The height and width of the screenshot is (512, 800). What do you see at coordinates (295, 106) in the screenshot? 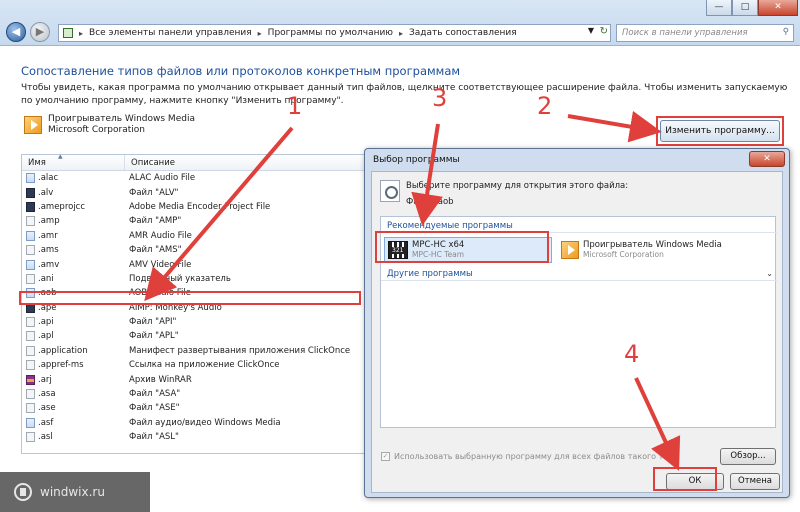
I see `annotation-number-1: 1` at bounding box center [295, 106].